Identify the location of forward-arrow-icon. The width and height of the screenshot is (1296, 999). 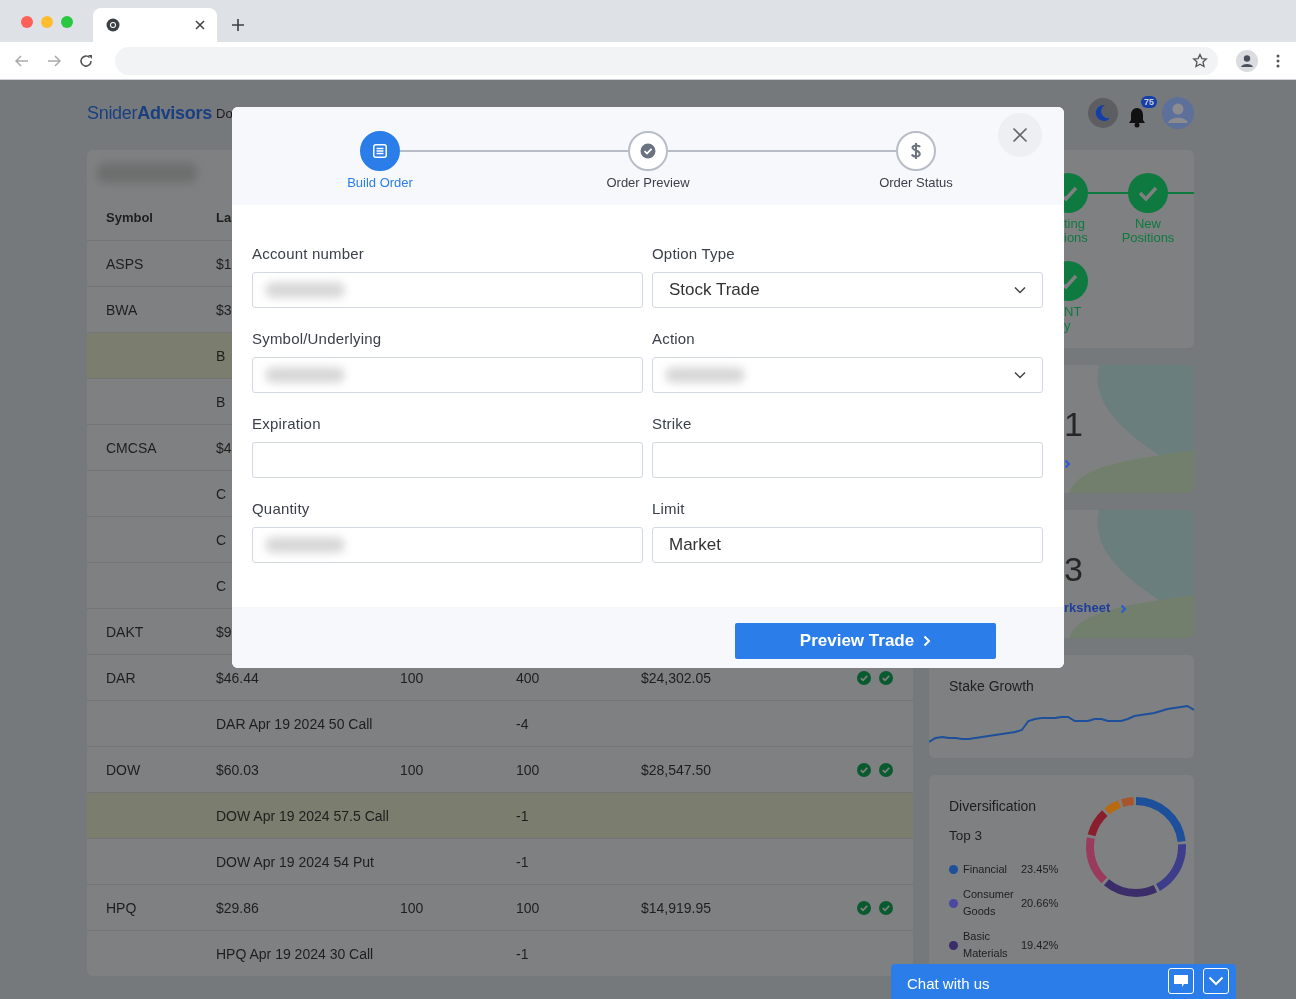
(54, 60).